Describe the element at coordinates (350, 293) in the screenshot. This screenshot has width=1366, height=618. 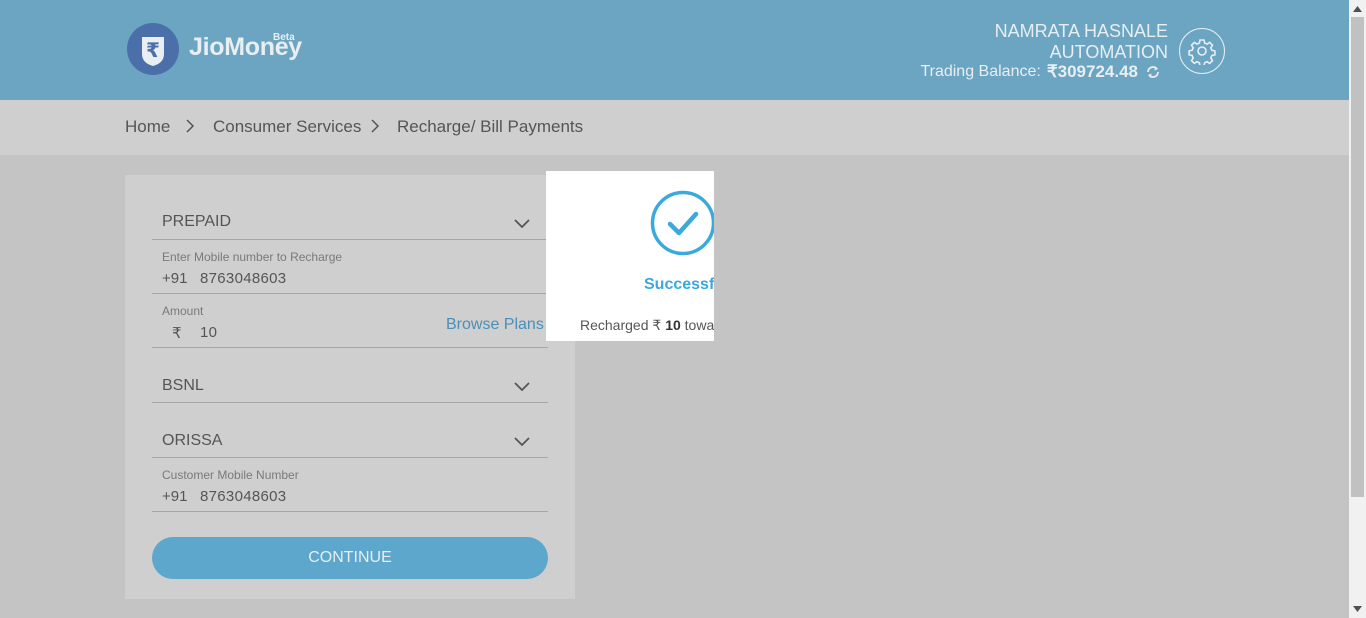
I see `mobile-number-underline` at that location.